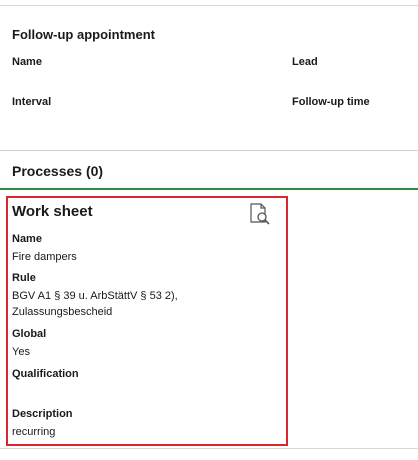 The image size is (418, 460). I want to click on ws-global-value: Yes, so click(21, 352).